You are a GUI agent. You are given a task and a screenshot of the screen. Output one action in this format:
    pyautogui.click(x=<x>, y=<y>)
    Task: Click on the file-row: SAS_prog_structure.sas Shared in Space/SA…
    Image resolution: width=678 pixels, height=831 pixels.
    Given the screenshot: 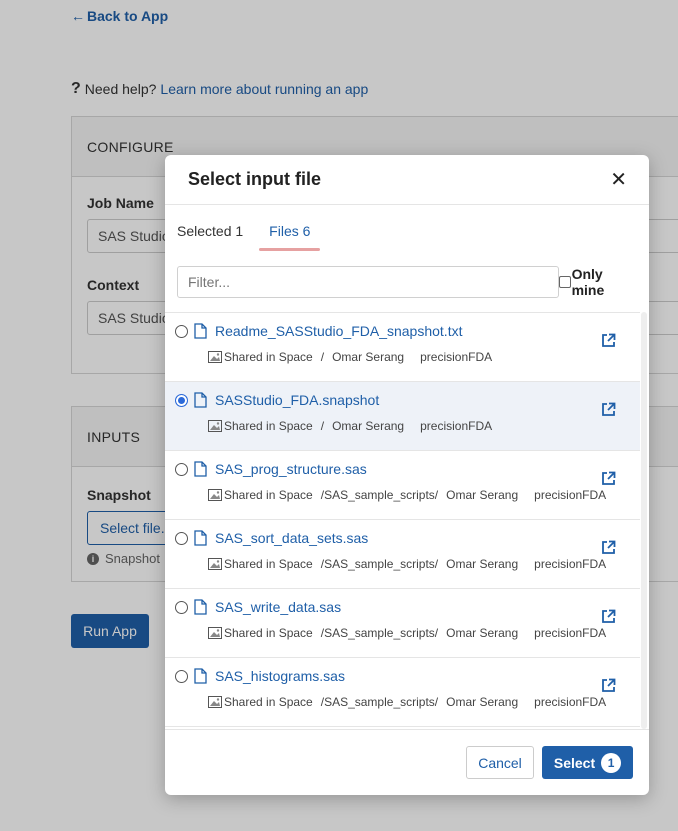 What is the action you would take?
    pyautogui.click(x=402, y=485)
    